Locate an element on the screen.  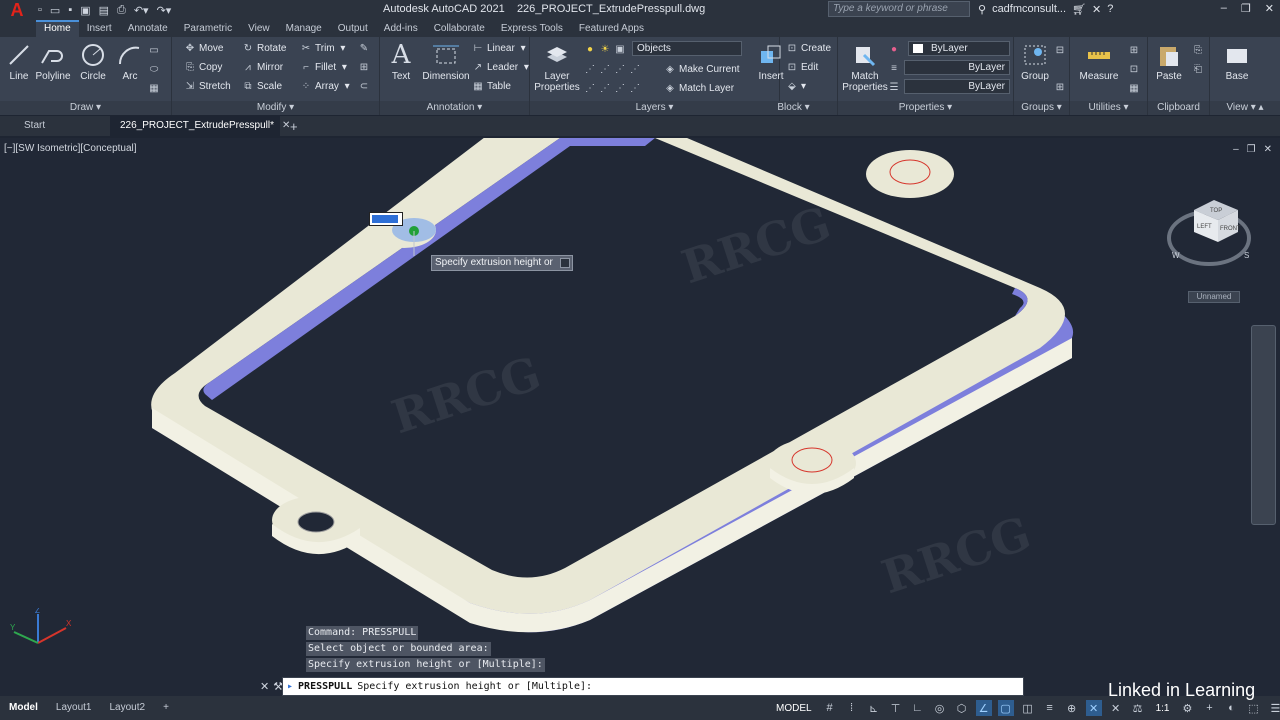
tab-home: Home is located at coordinates (57, 28).